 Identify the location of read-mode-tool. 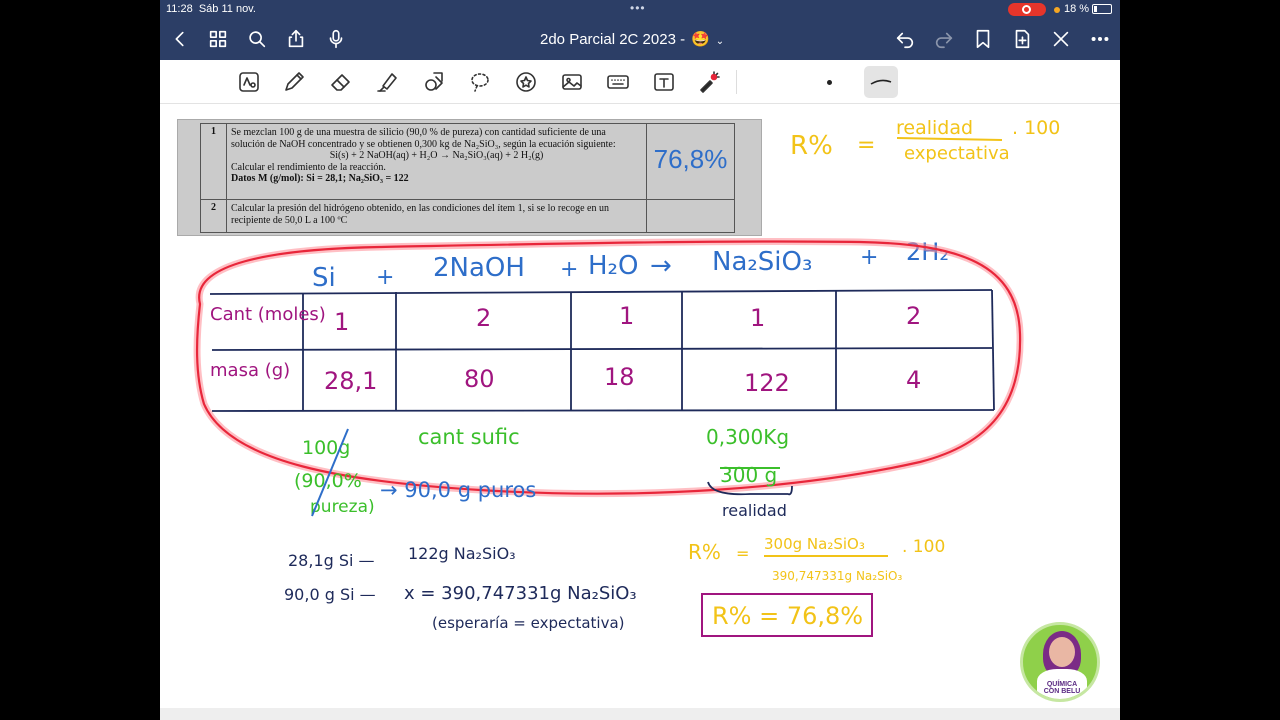
(249, 82).